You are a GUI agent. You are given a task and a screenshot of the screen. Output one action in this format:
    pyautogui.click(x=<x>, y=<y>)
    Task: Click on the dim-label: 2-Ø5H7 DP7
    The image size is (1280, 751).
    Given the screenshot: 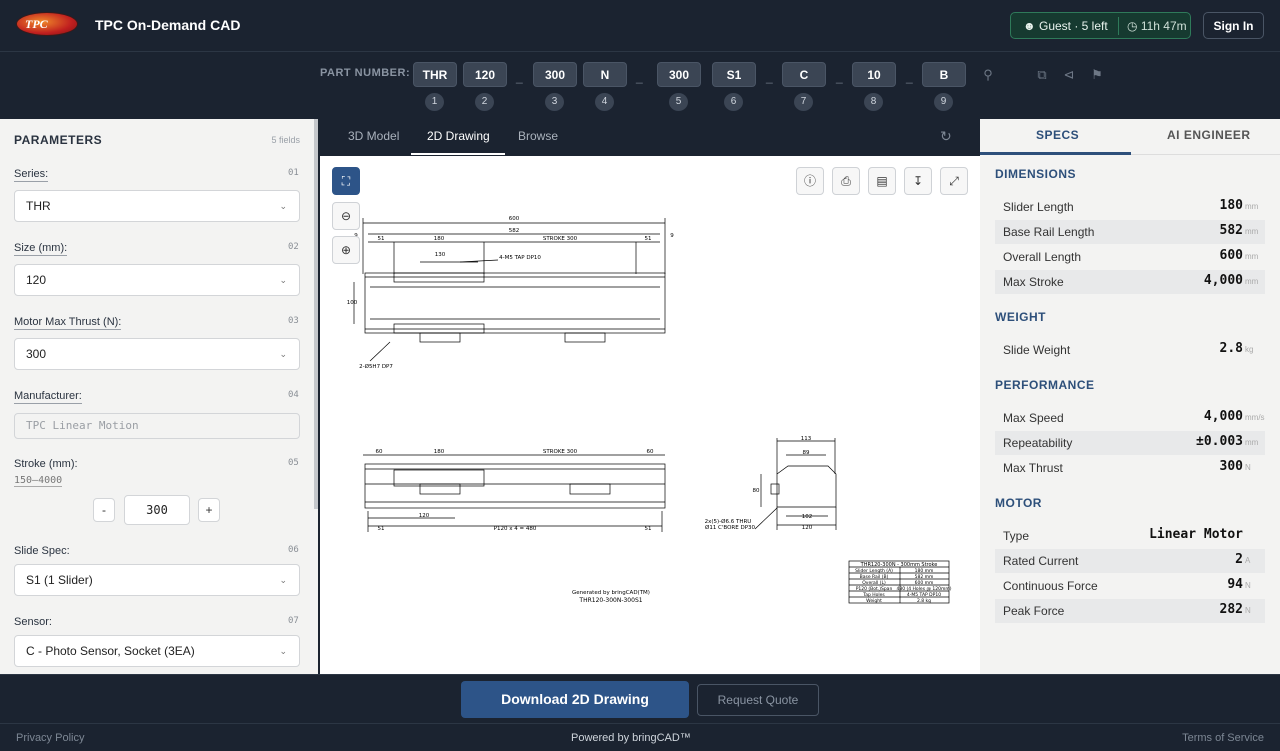 What is the action you would take?
    pyautogui.click(x=376, y=366)
    